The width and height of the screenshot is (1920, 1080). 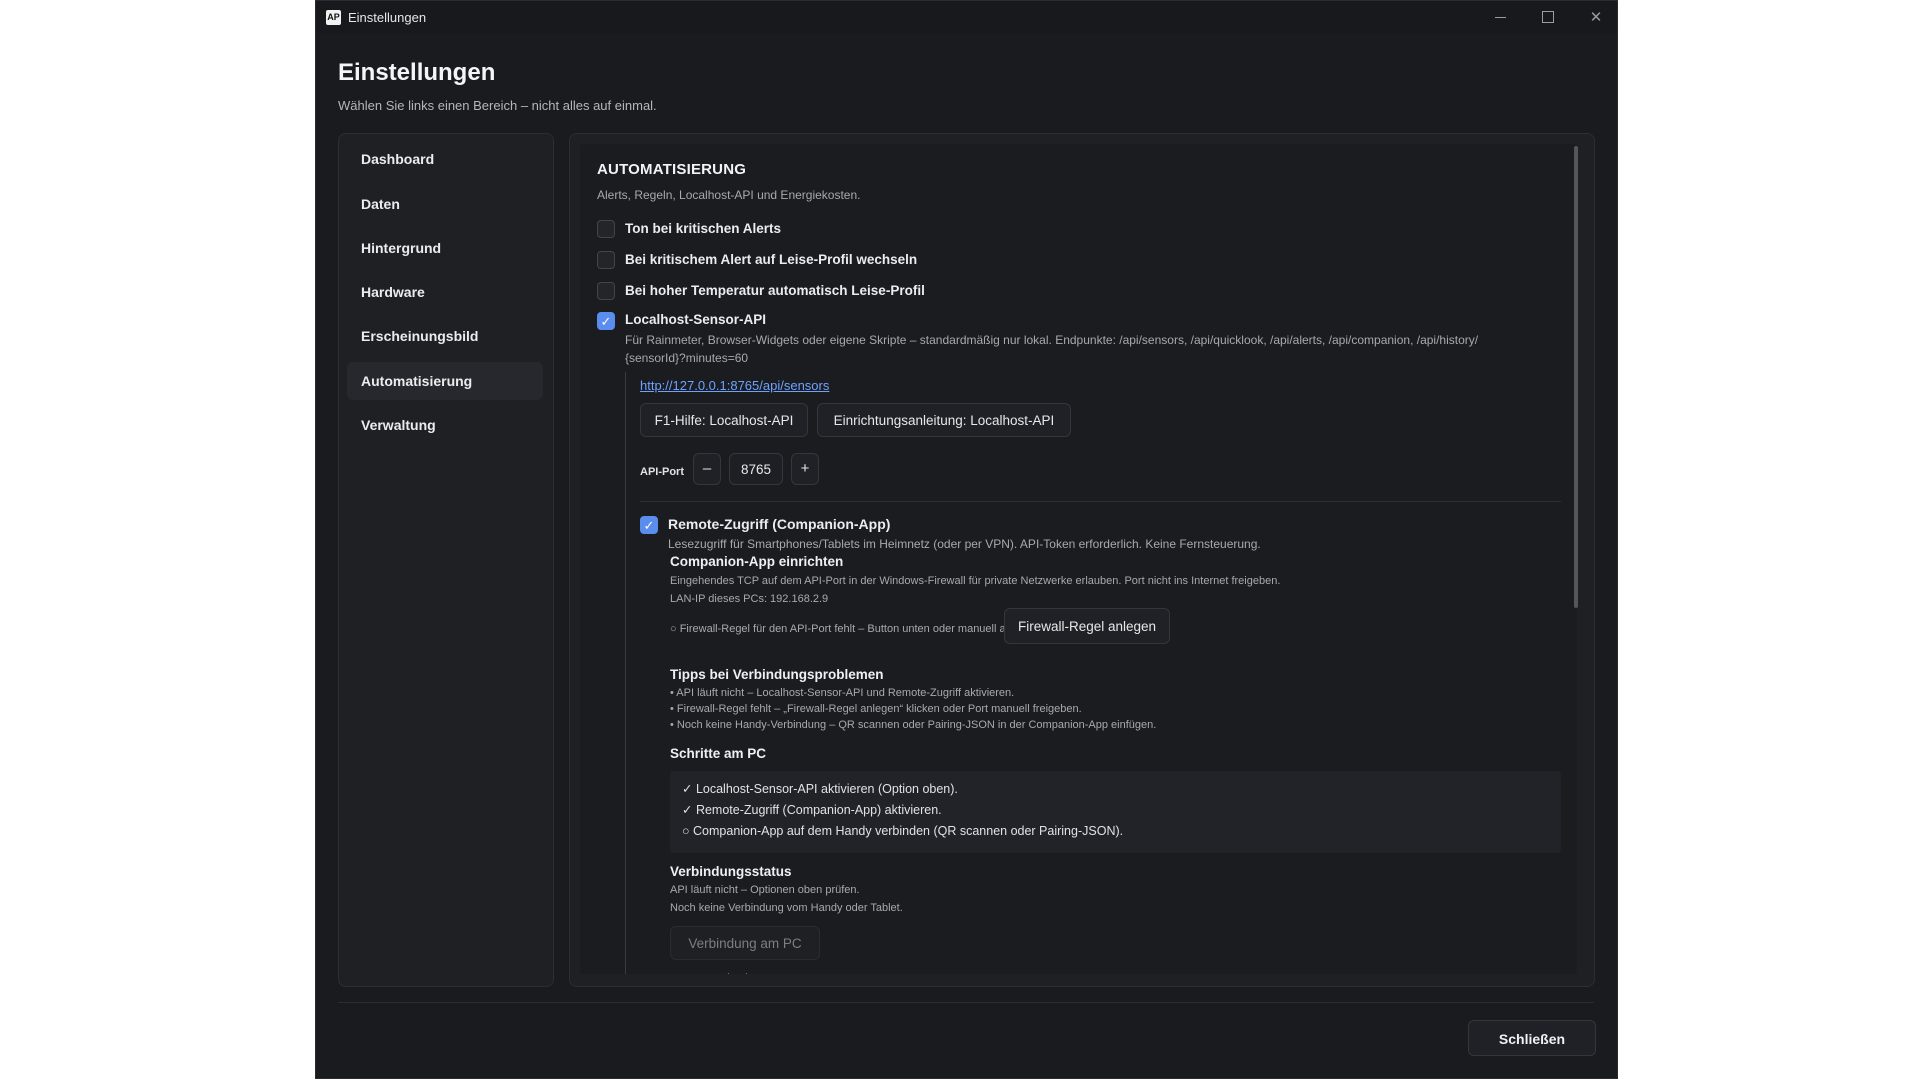 I want to click on maximize-button, so click(x=1548, y=17).